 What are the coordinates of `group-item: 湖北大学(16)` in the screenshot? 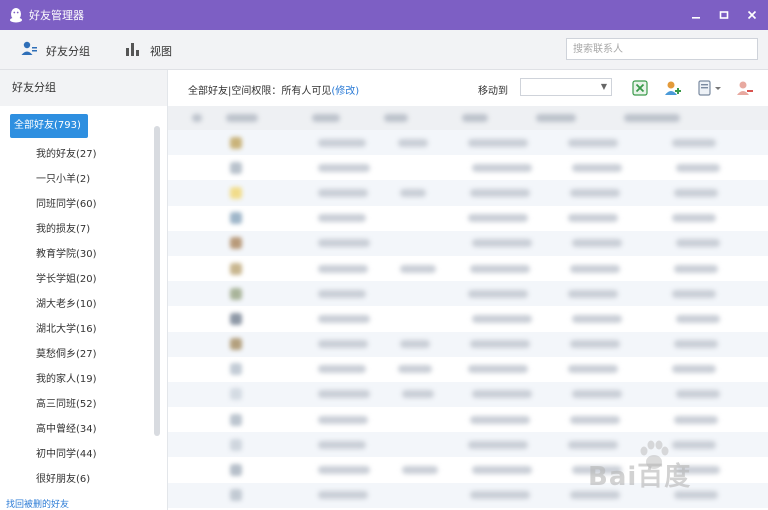 It's located at (83, 329).